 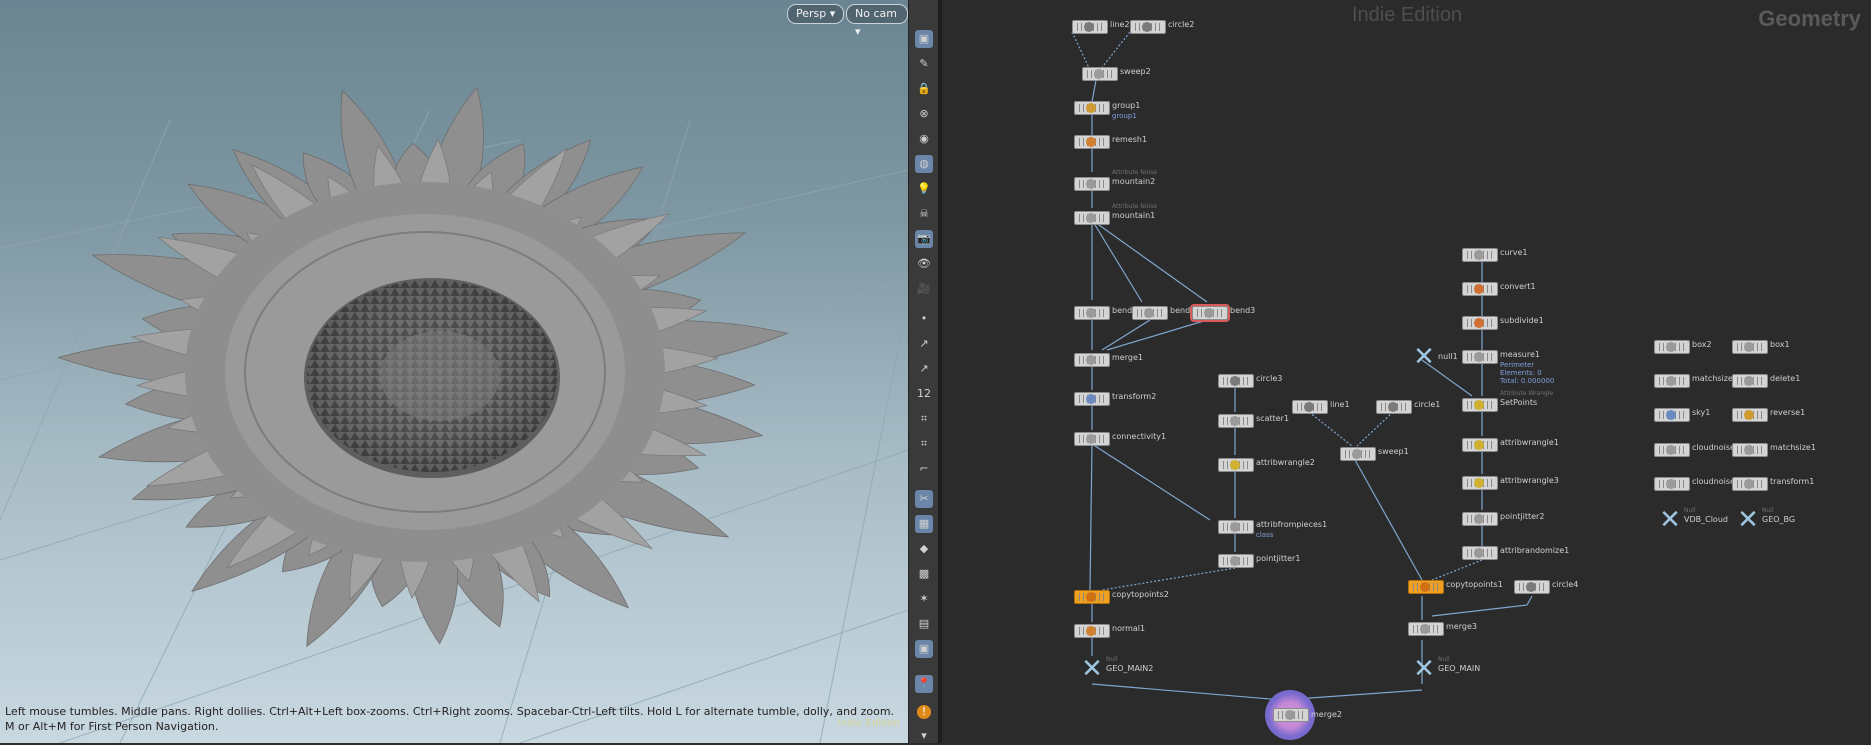 What do you see at coordinates (1765, 520) in the screenshot?
I see `node-GEO_BG: ✕ GEO_BG Null` at bounding box center [1765, 520].